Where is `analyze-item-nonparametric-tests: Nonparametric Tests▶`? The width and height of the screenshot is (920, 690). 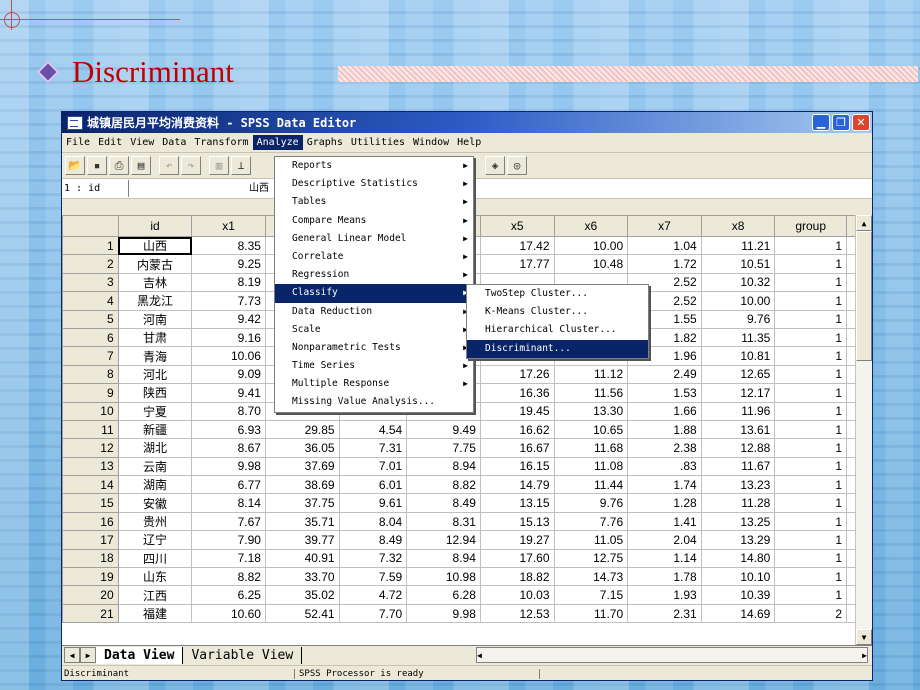 analyze-item-nonparametric-tests: Nonparametric Tests▶ is located at coordinates (374, 348).